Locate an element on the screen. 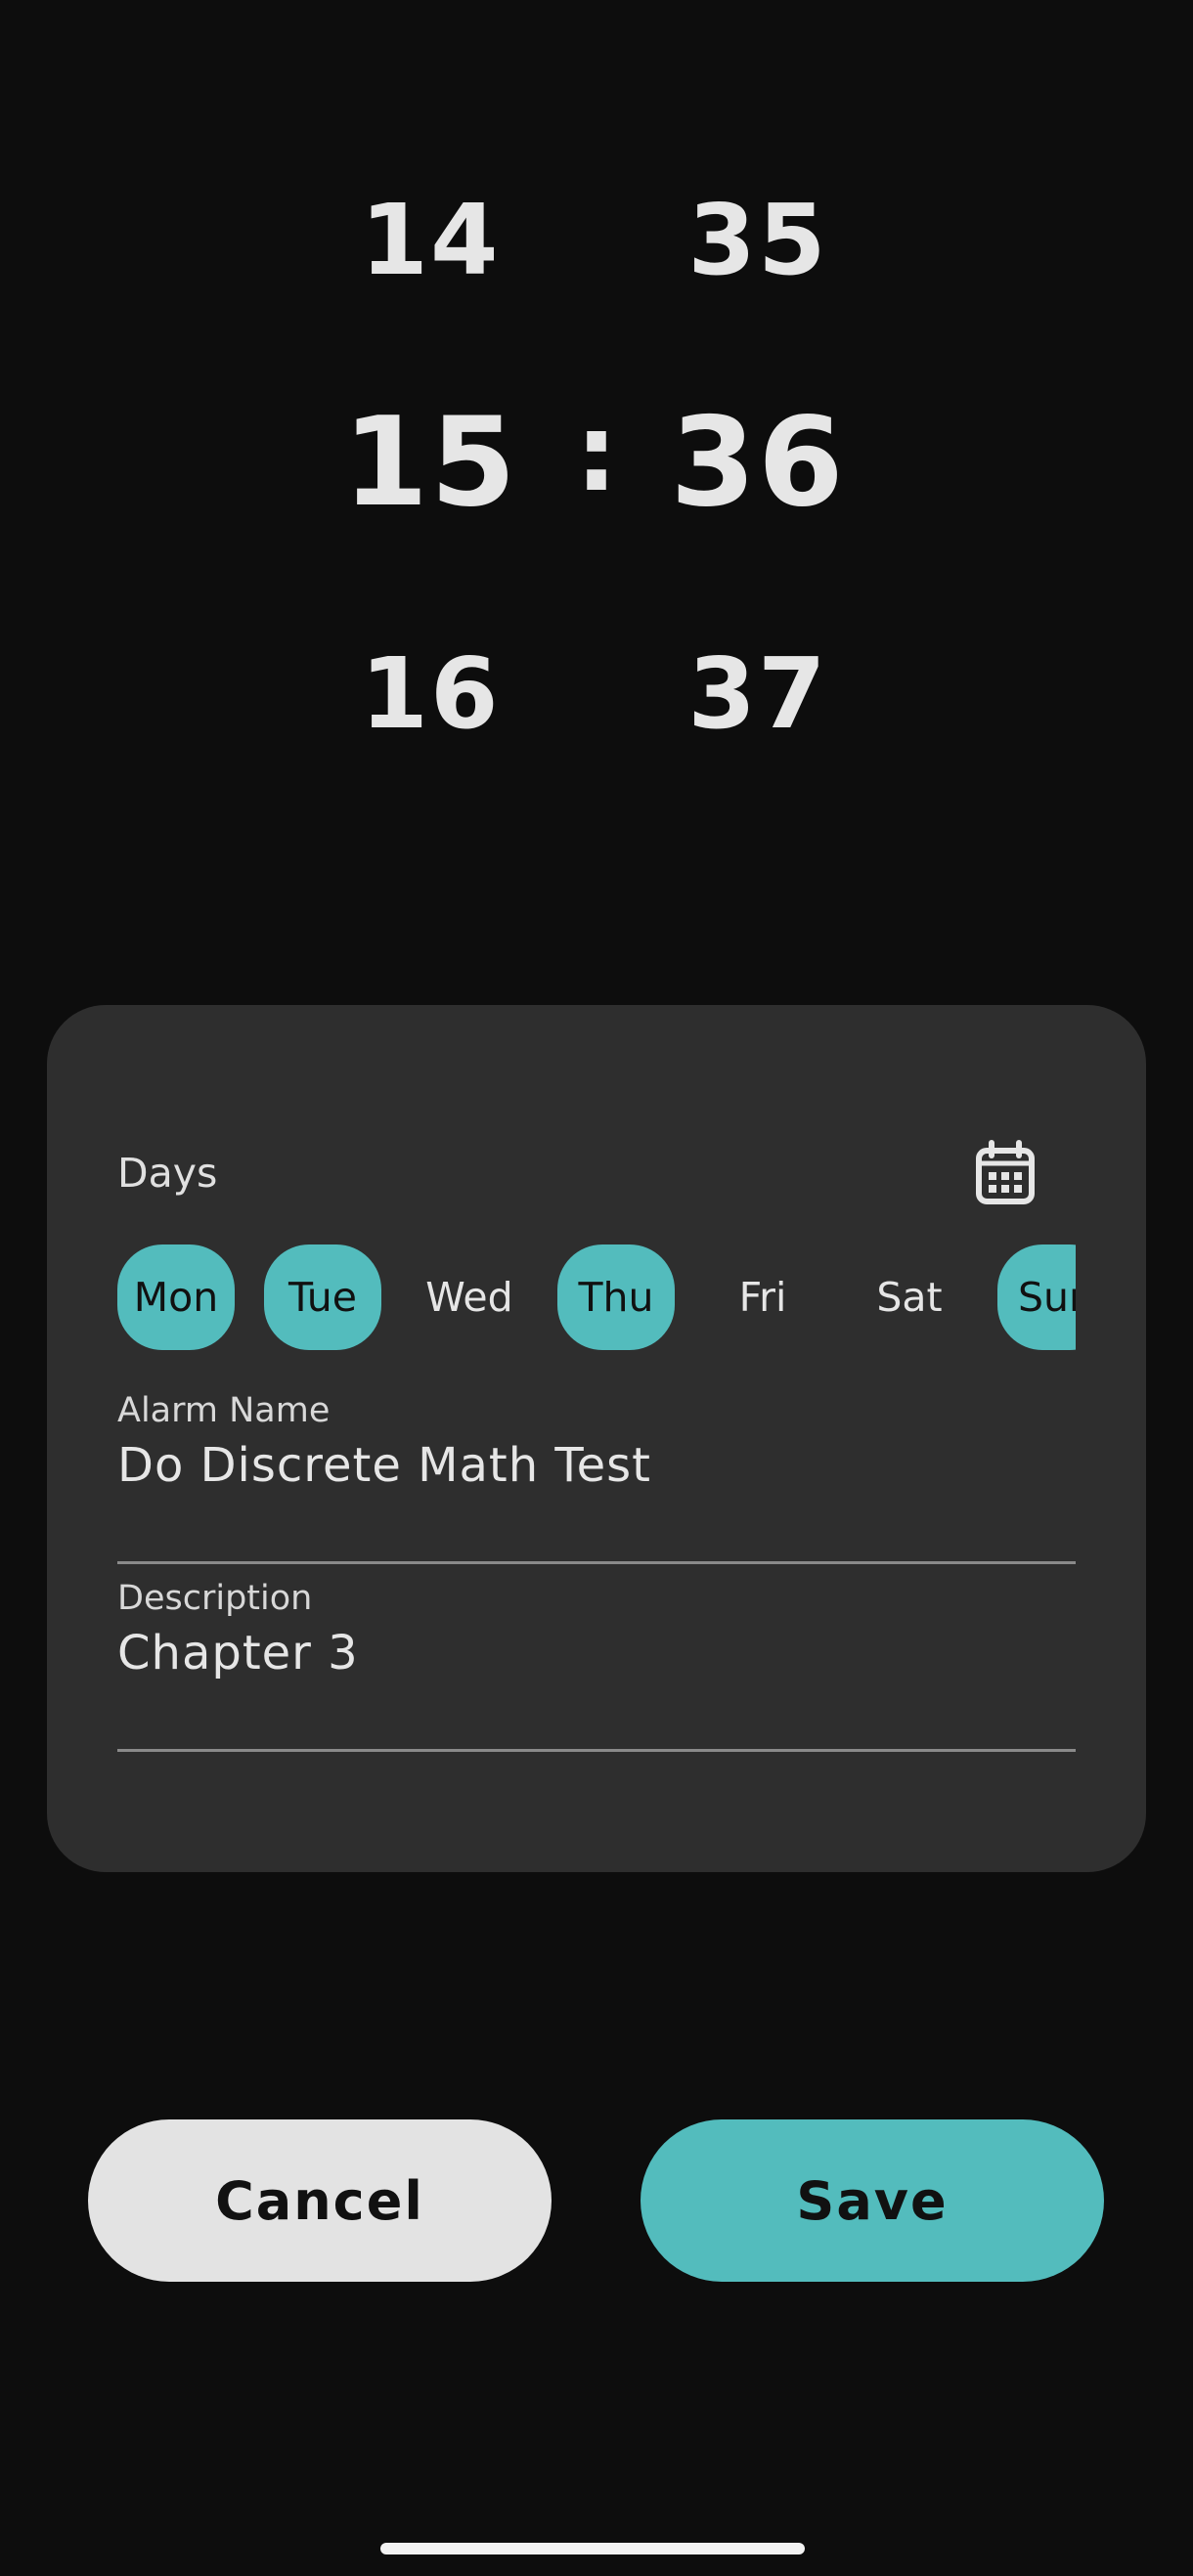  description-field: Description Chapter 3 is located at coordinates (597, 1667).